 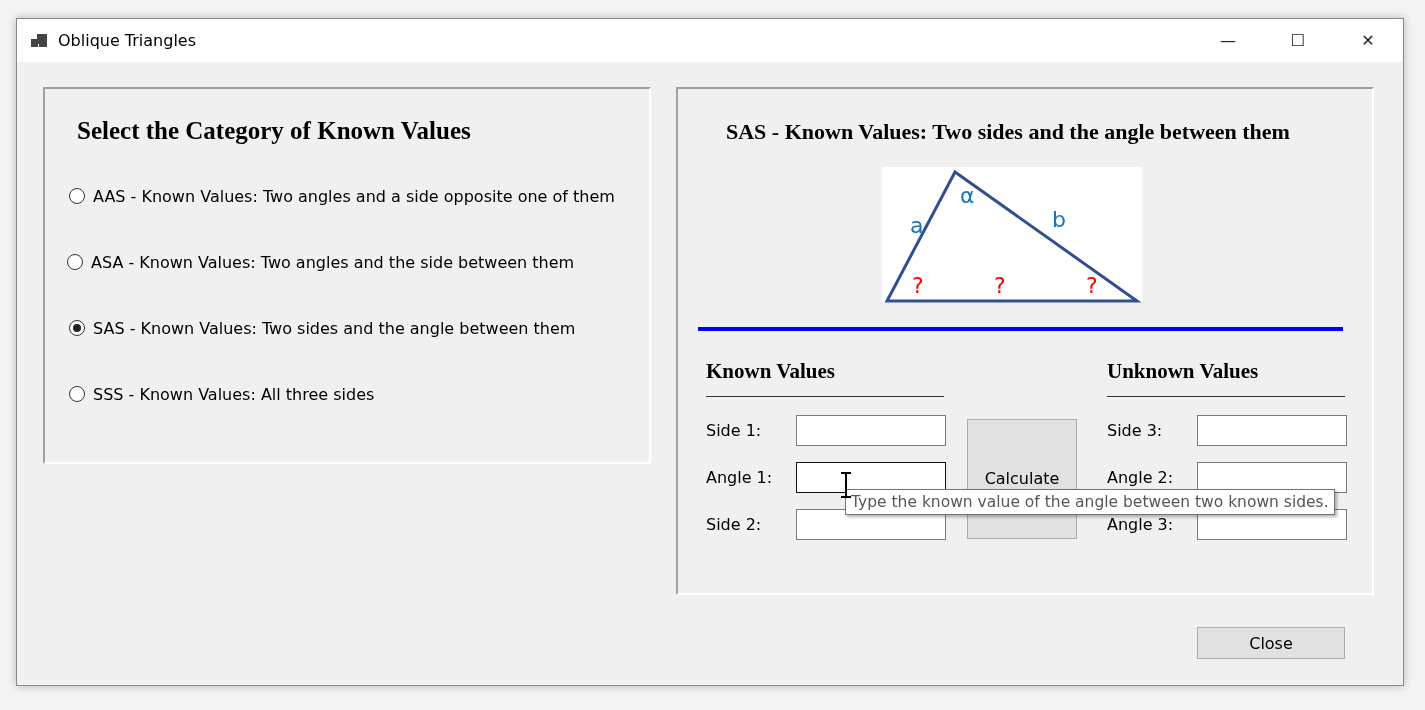 I want to click on radio-option: SSS - Known Values: All three sides, so click(x=359, y=394).